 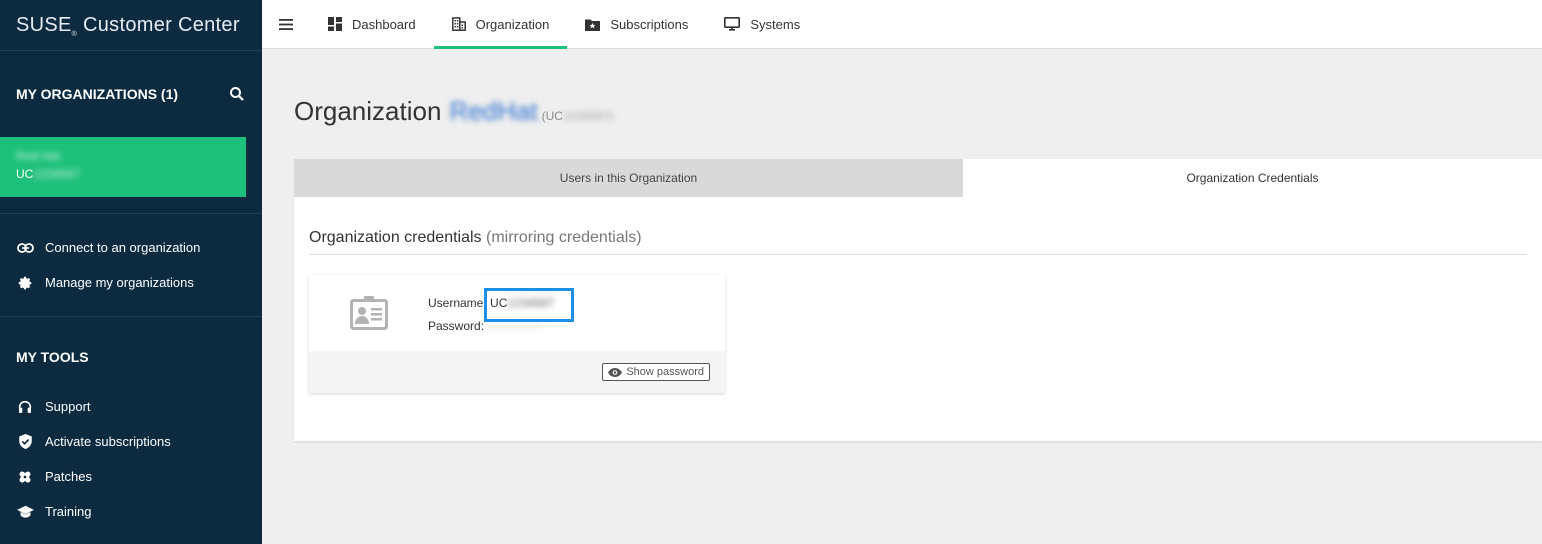 What do you see at coordinates (131, 406) in the screenshot?
I see `support-link: Support` at bounding box center [131, 406].